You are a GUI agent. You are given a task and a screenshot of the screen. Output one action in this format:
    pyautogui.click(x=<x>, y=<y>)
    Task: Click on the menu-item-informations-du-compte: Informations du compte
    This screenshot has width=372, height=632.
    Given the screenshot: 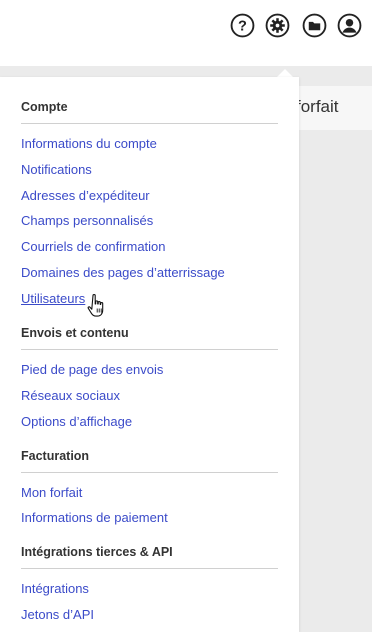 What is the action you would take?
    pyautogui.click(x=89, y=143)
    